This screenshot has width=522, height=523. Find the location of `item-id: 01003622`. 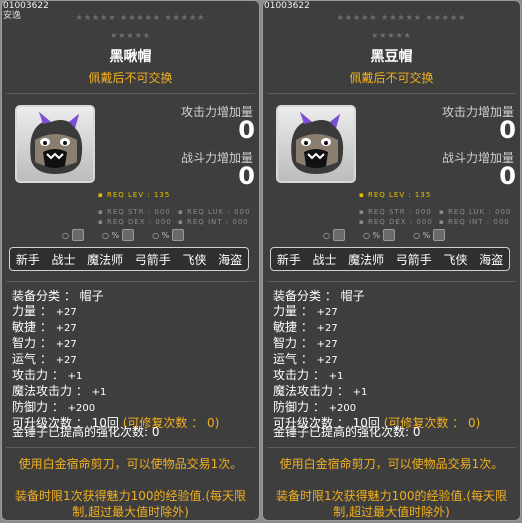

item-id: 01003622 is located at coordinates (287, 6).